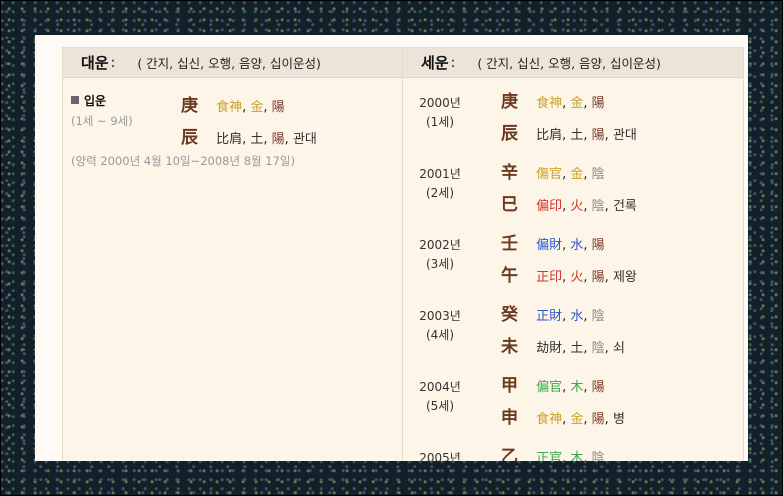  I want to click on year-label: 2005년, so click(440, 456).